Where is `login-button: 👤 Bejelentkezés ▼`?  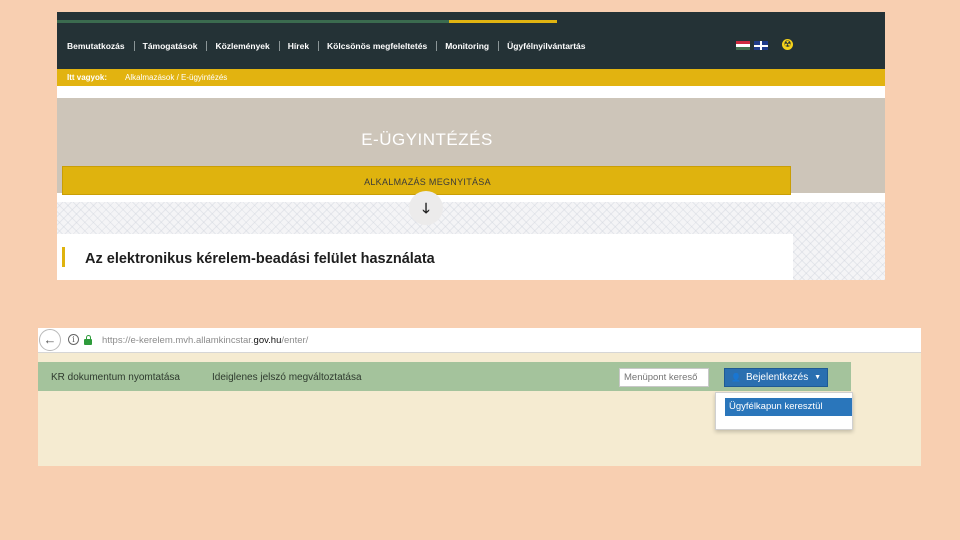 login-button: 👤 Bejelentkezés ▼ is located at coordinates (776, 377).